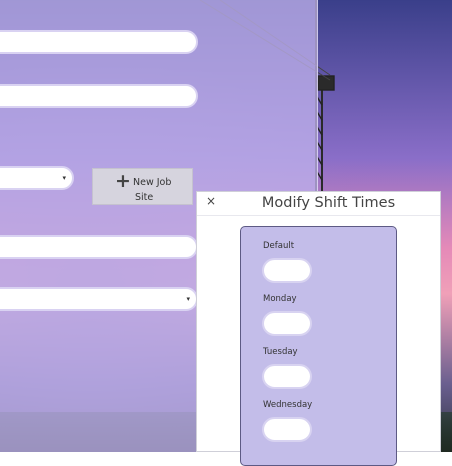  I want to click on add-job-site-label-line1: New Job, so click(152, 182).